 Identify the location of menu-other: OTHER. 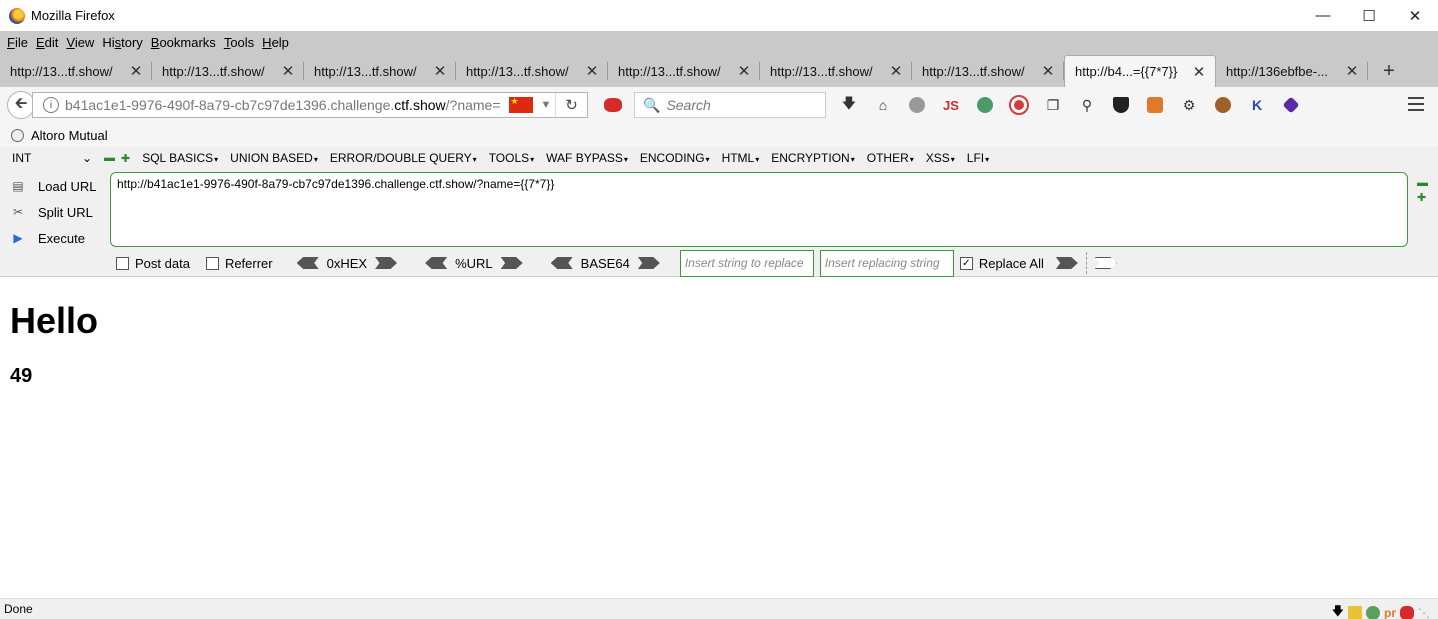
(890, 158).